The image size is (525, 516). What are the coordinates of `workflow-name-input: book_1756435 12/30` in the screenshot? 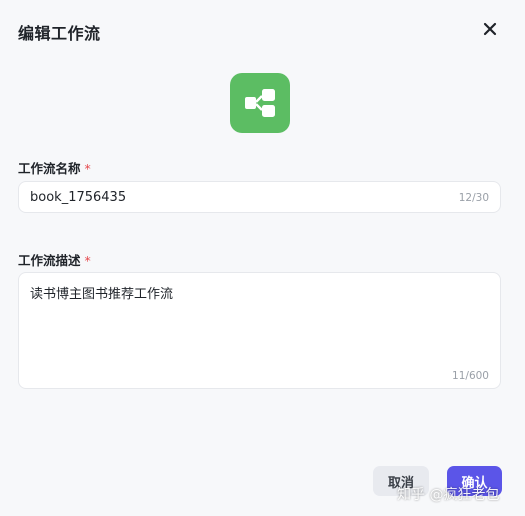 It's located at (259, 197).